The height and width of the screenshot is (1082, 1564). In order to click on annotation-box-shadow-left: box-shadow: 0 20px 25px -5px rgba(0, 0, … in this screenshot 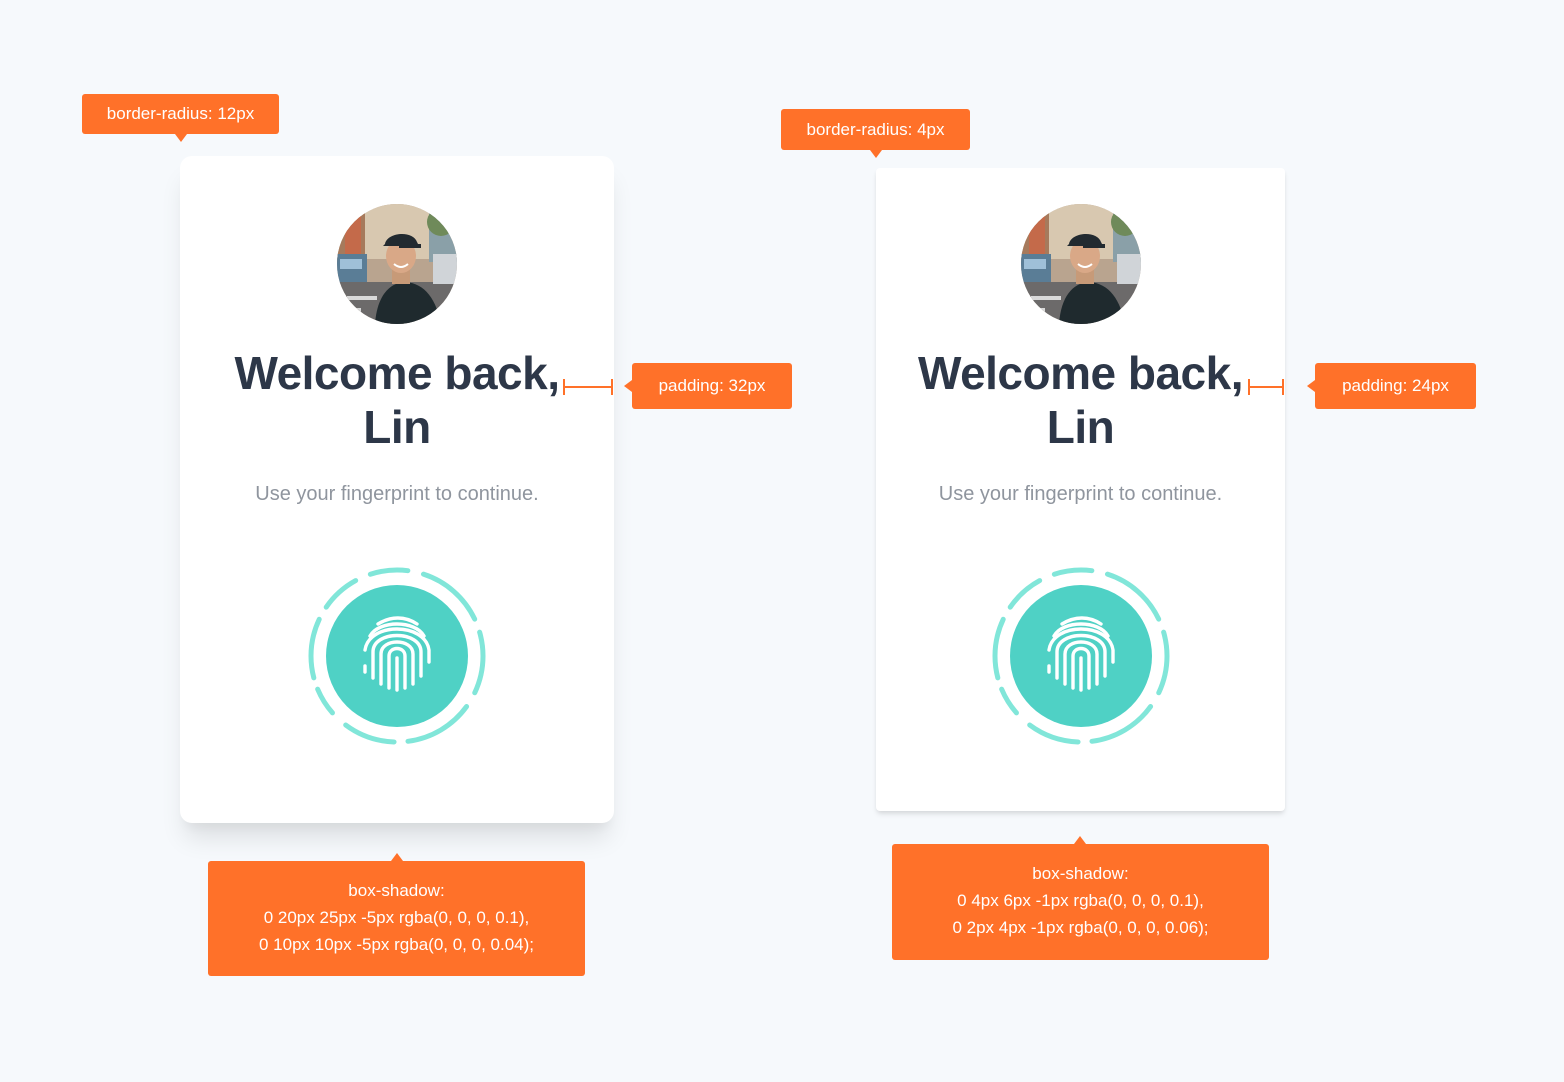, I will do `click(396, 918)`.